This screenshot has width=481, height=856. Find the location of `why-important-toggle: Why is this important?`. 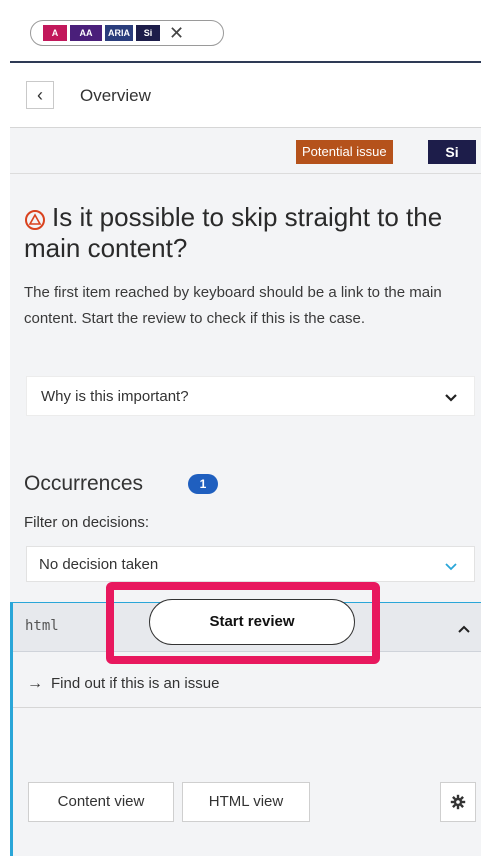

why-important-toggle: Why is this important? is located at coordinates (250, 396).